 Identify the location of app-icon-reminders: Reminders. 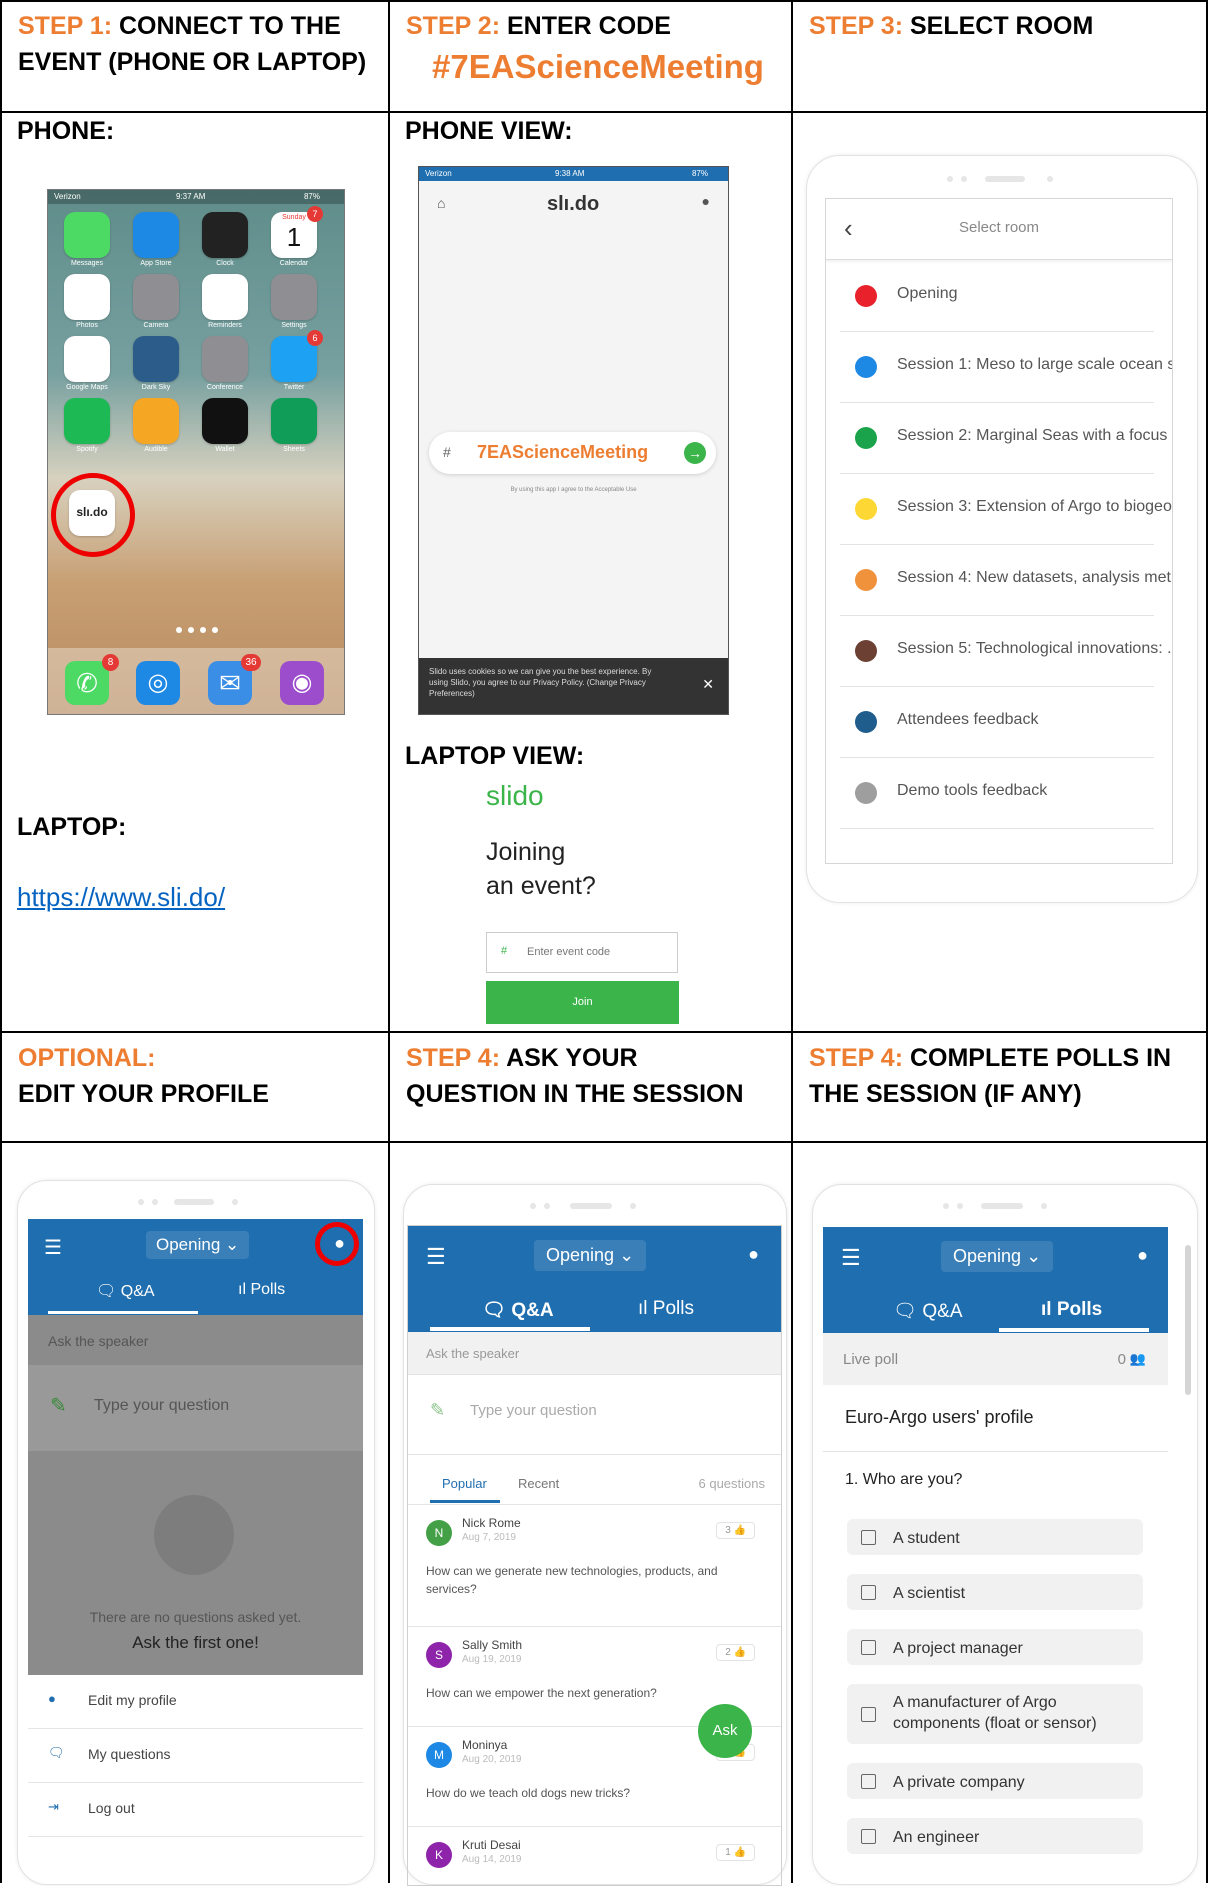
(225, 301).